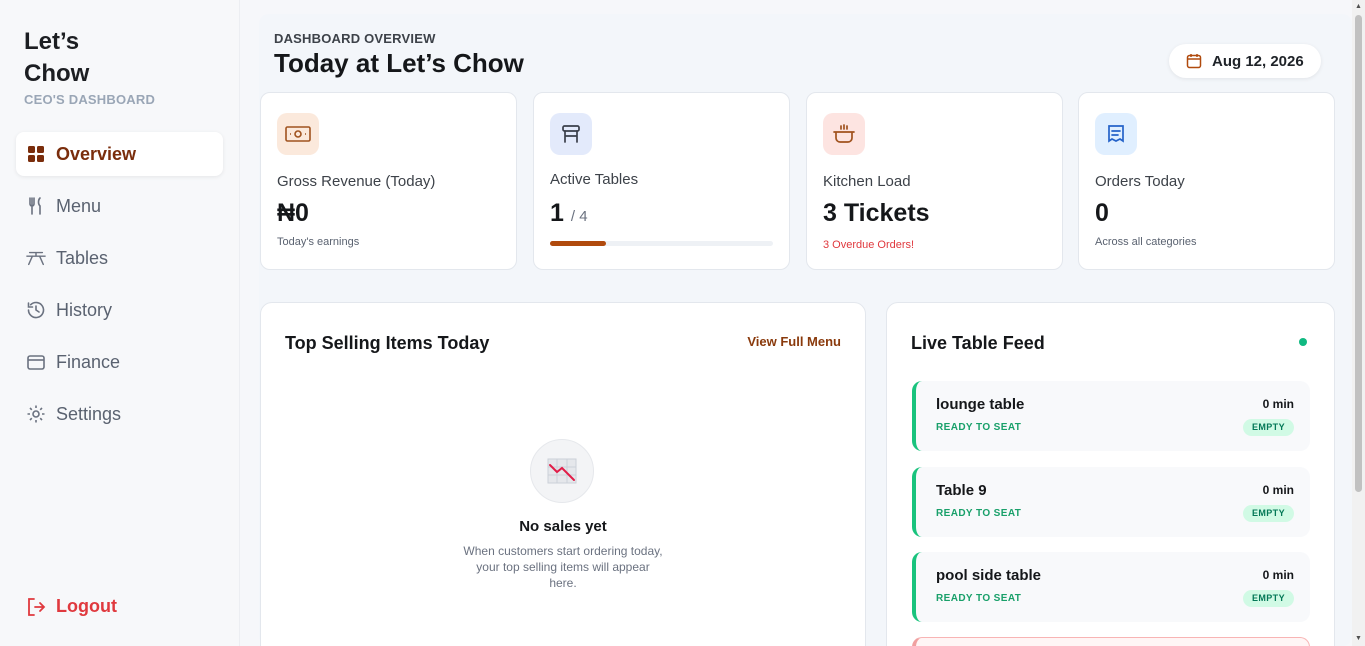  What do you see at coordinates (844, 134) in the screenshot?
I see `pot-icon` at bounding box center [844, 134].